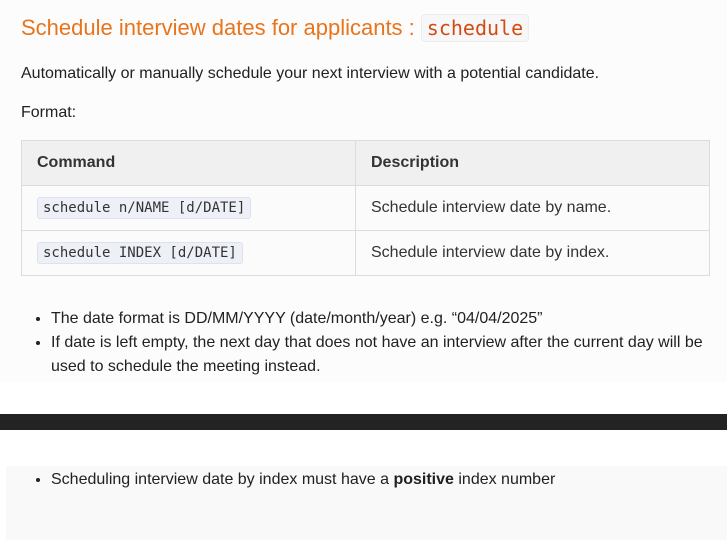 The image size is (727, 540). I want to click on note-bold: positive, so click(423, 479).